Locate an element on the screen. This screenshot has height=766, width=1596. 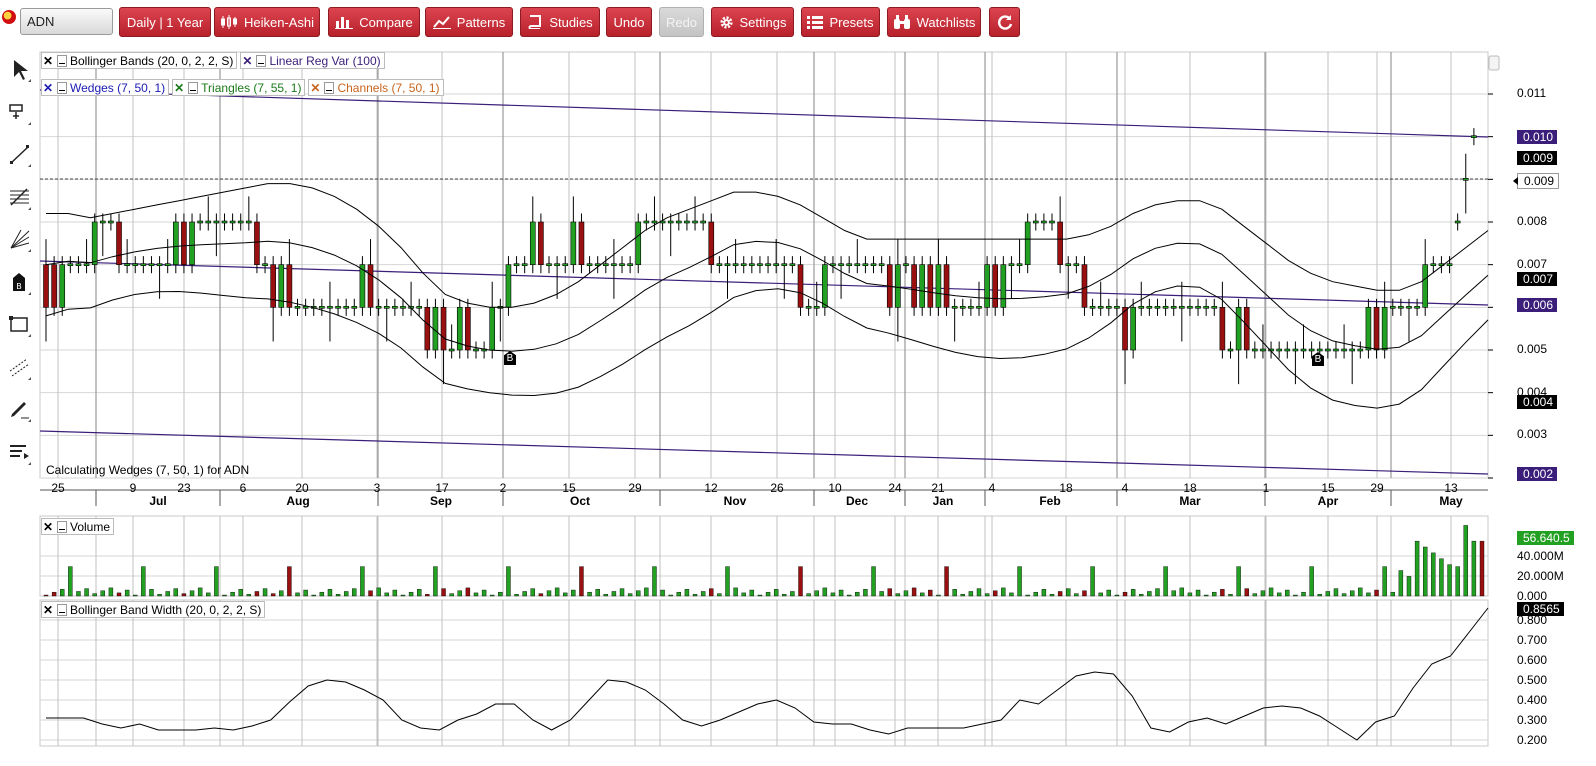
day-label: 13 is located at coordinates (1451, 488).